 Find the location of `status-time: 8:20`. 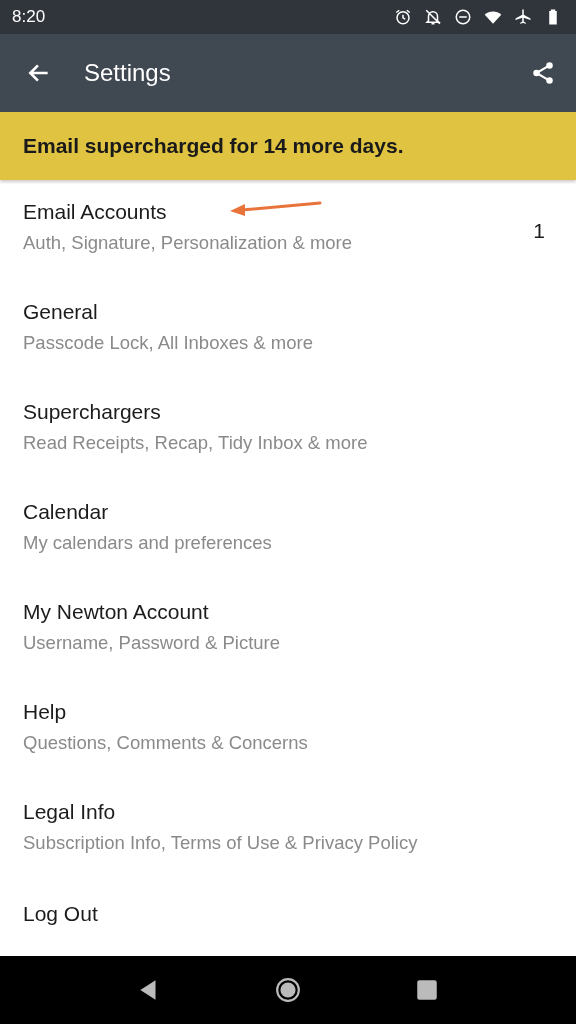

status-time: 8:20 is located at coordinates (29, 17).